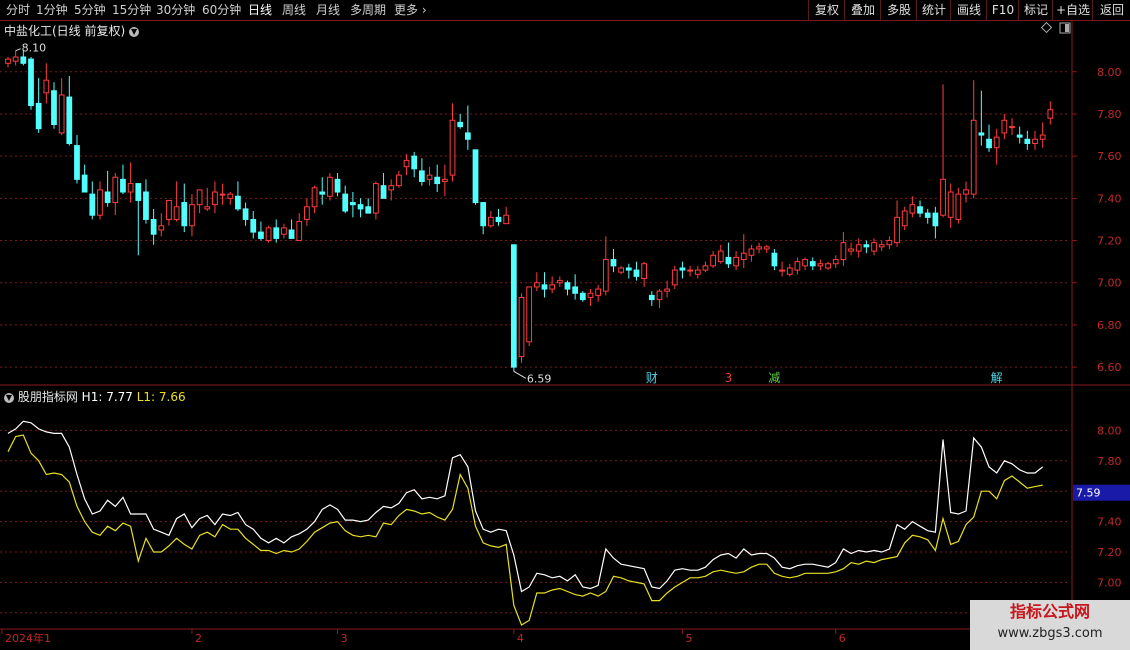 Image resolution: width=1130 pixels, height=650 pixels. What do you see at coordinates (652, 378) in the screenshot?
I see `event-marker: 财` at bounding box center [652, 378].